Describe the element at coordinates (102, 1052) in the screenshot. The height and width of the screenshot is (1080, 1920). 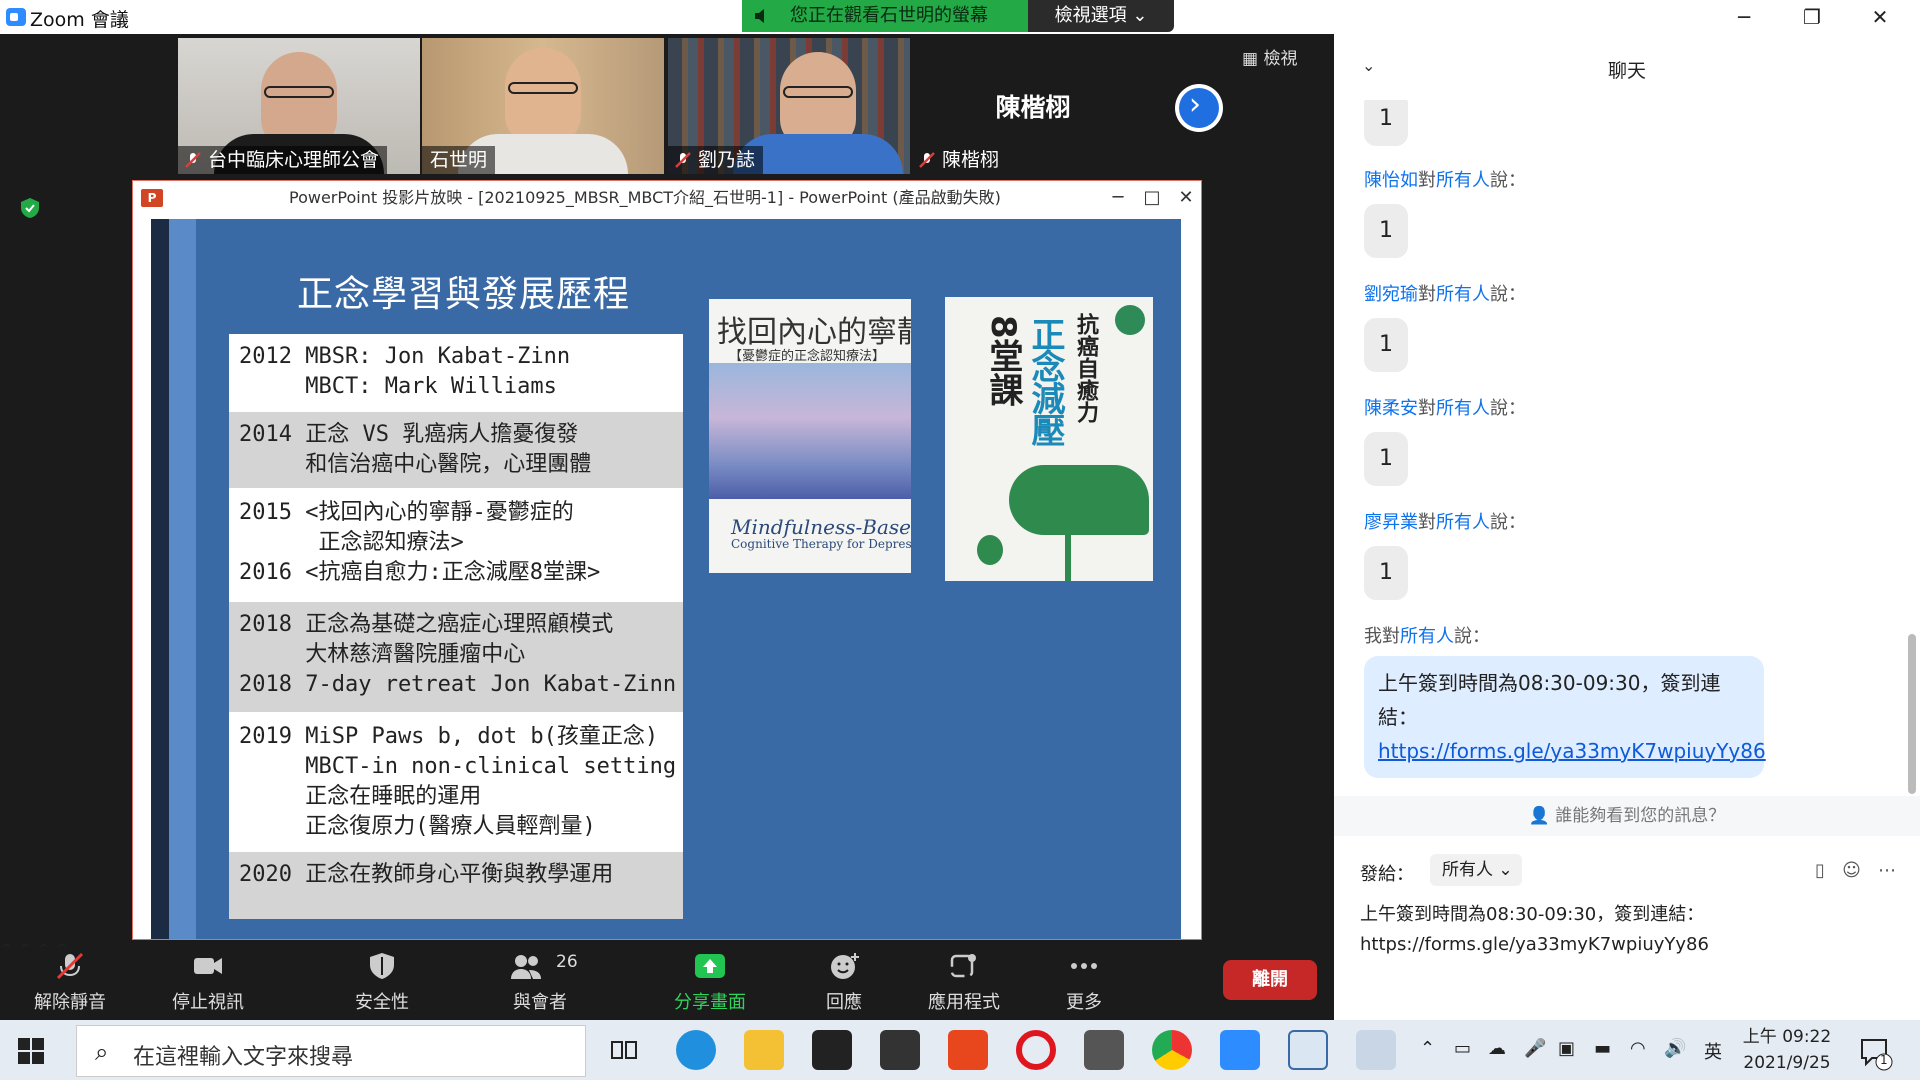
I see `search-icon: ⌕` at that location.